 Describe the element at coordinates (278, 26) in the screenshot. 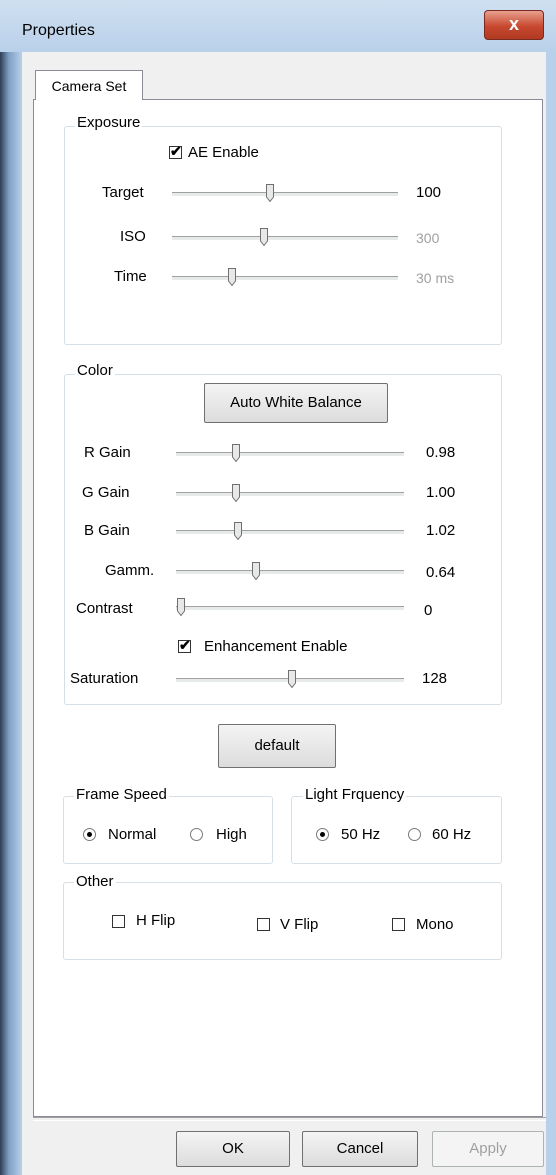

I see `title-bar: Properties x` at that location.